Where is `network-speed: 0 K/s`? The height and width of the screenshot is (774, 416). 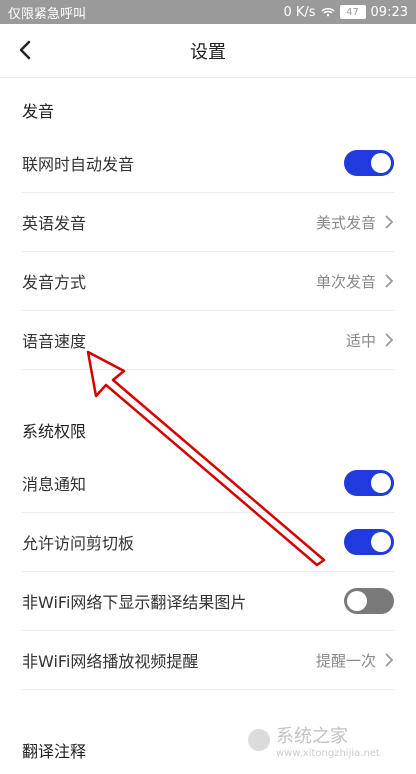 network-speed: 0 K/s is located at coordinates (299, 12).